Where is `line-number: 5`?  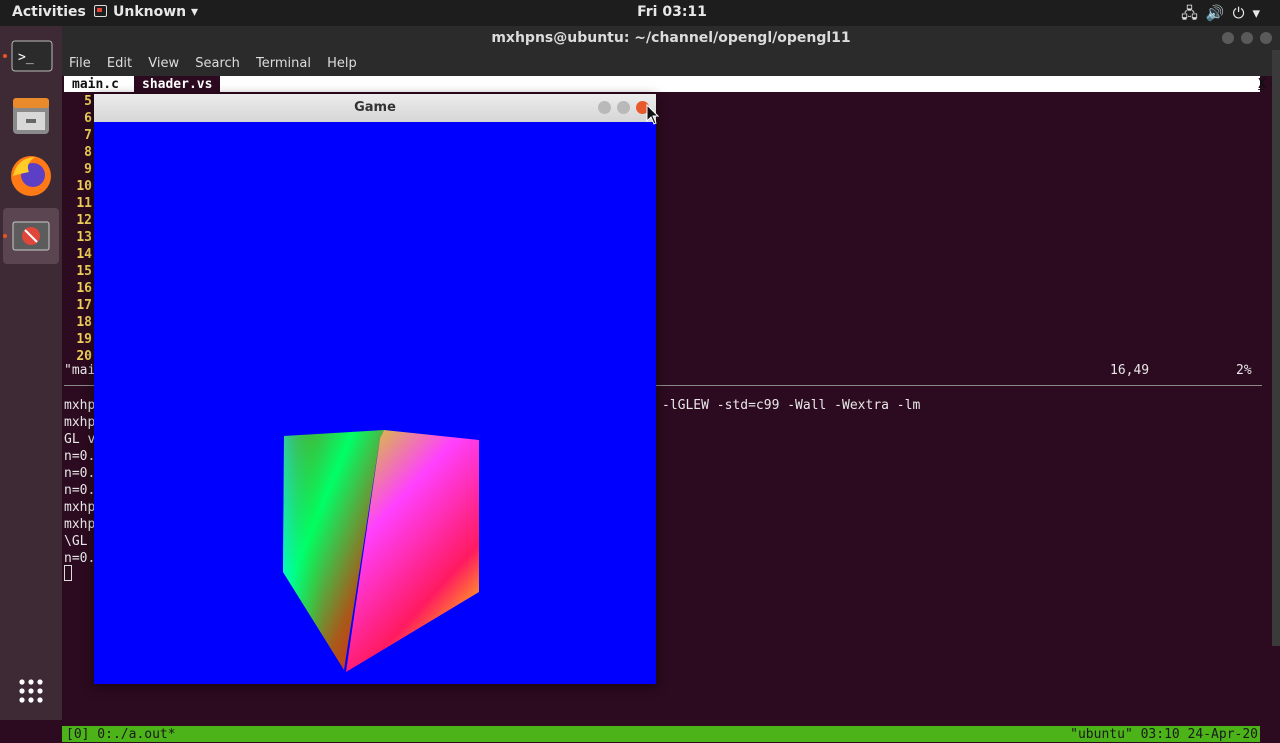
line-number: 5 is located at coordinates (88, 101).